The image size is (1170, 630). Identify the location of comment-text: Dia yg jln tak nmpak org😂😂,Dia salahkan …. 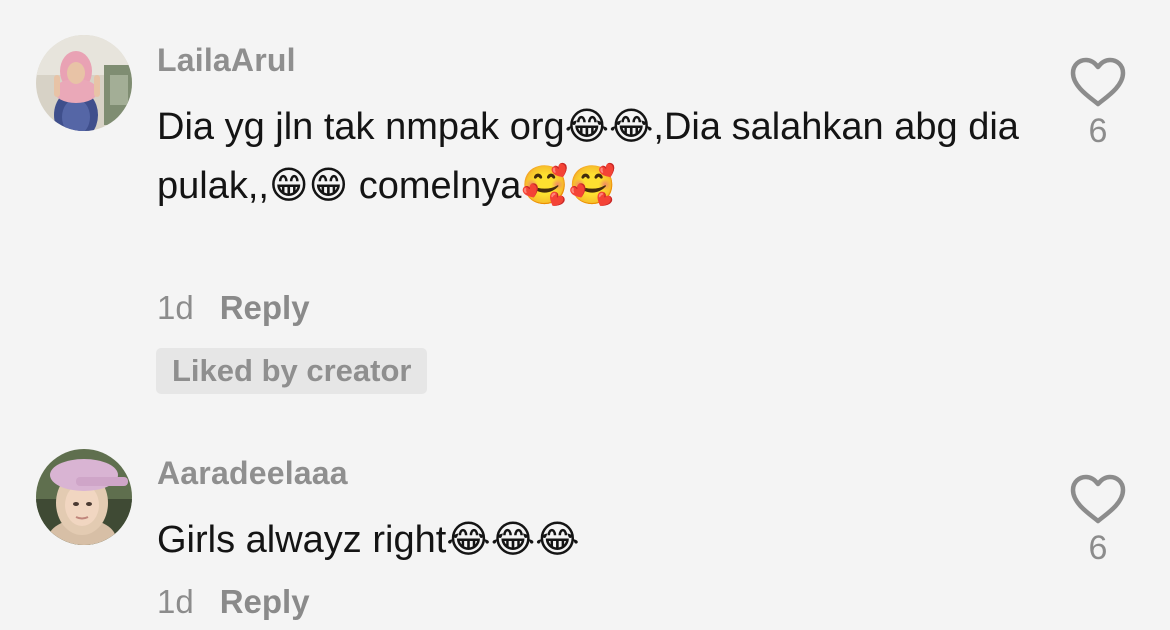
(593, 156).